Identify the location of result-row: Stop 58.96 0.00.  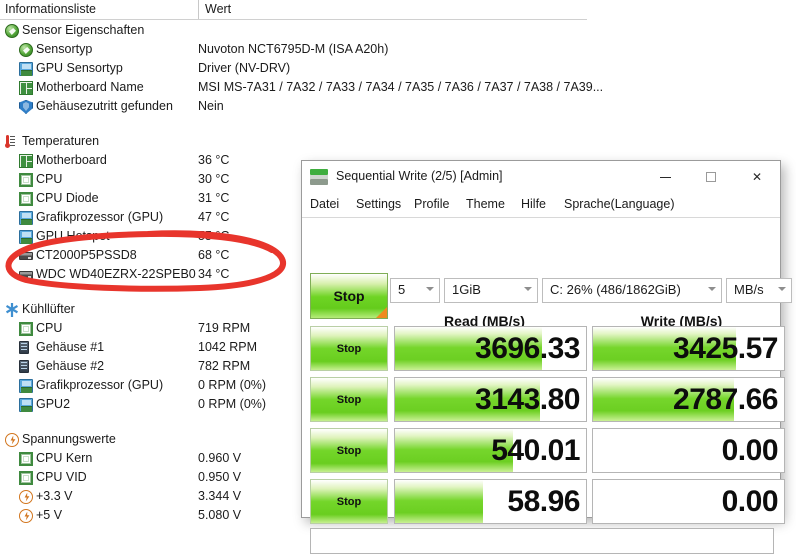
(547, 501).